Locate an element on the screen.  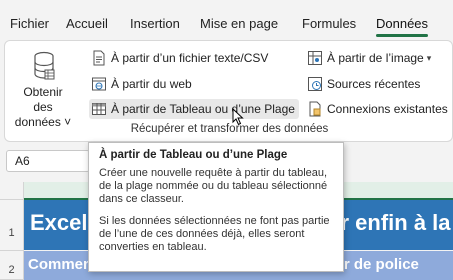
web-page-icon is located at coordinates (99, 84).